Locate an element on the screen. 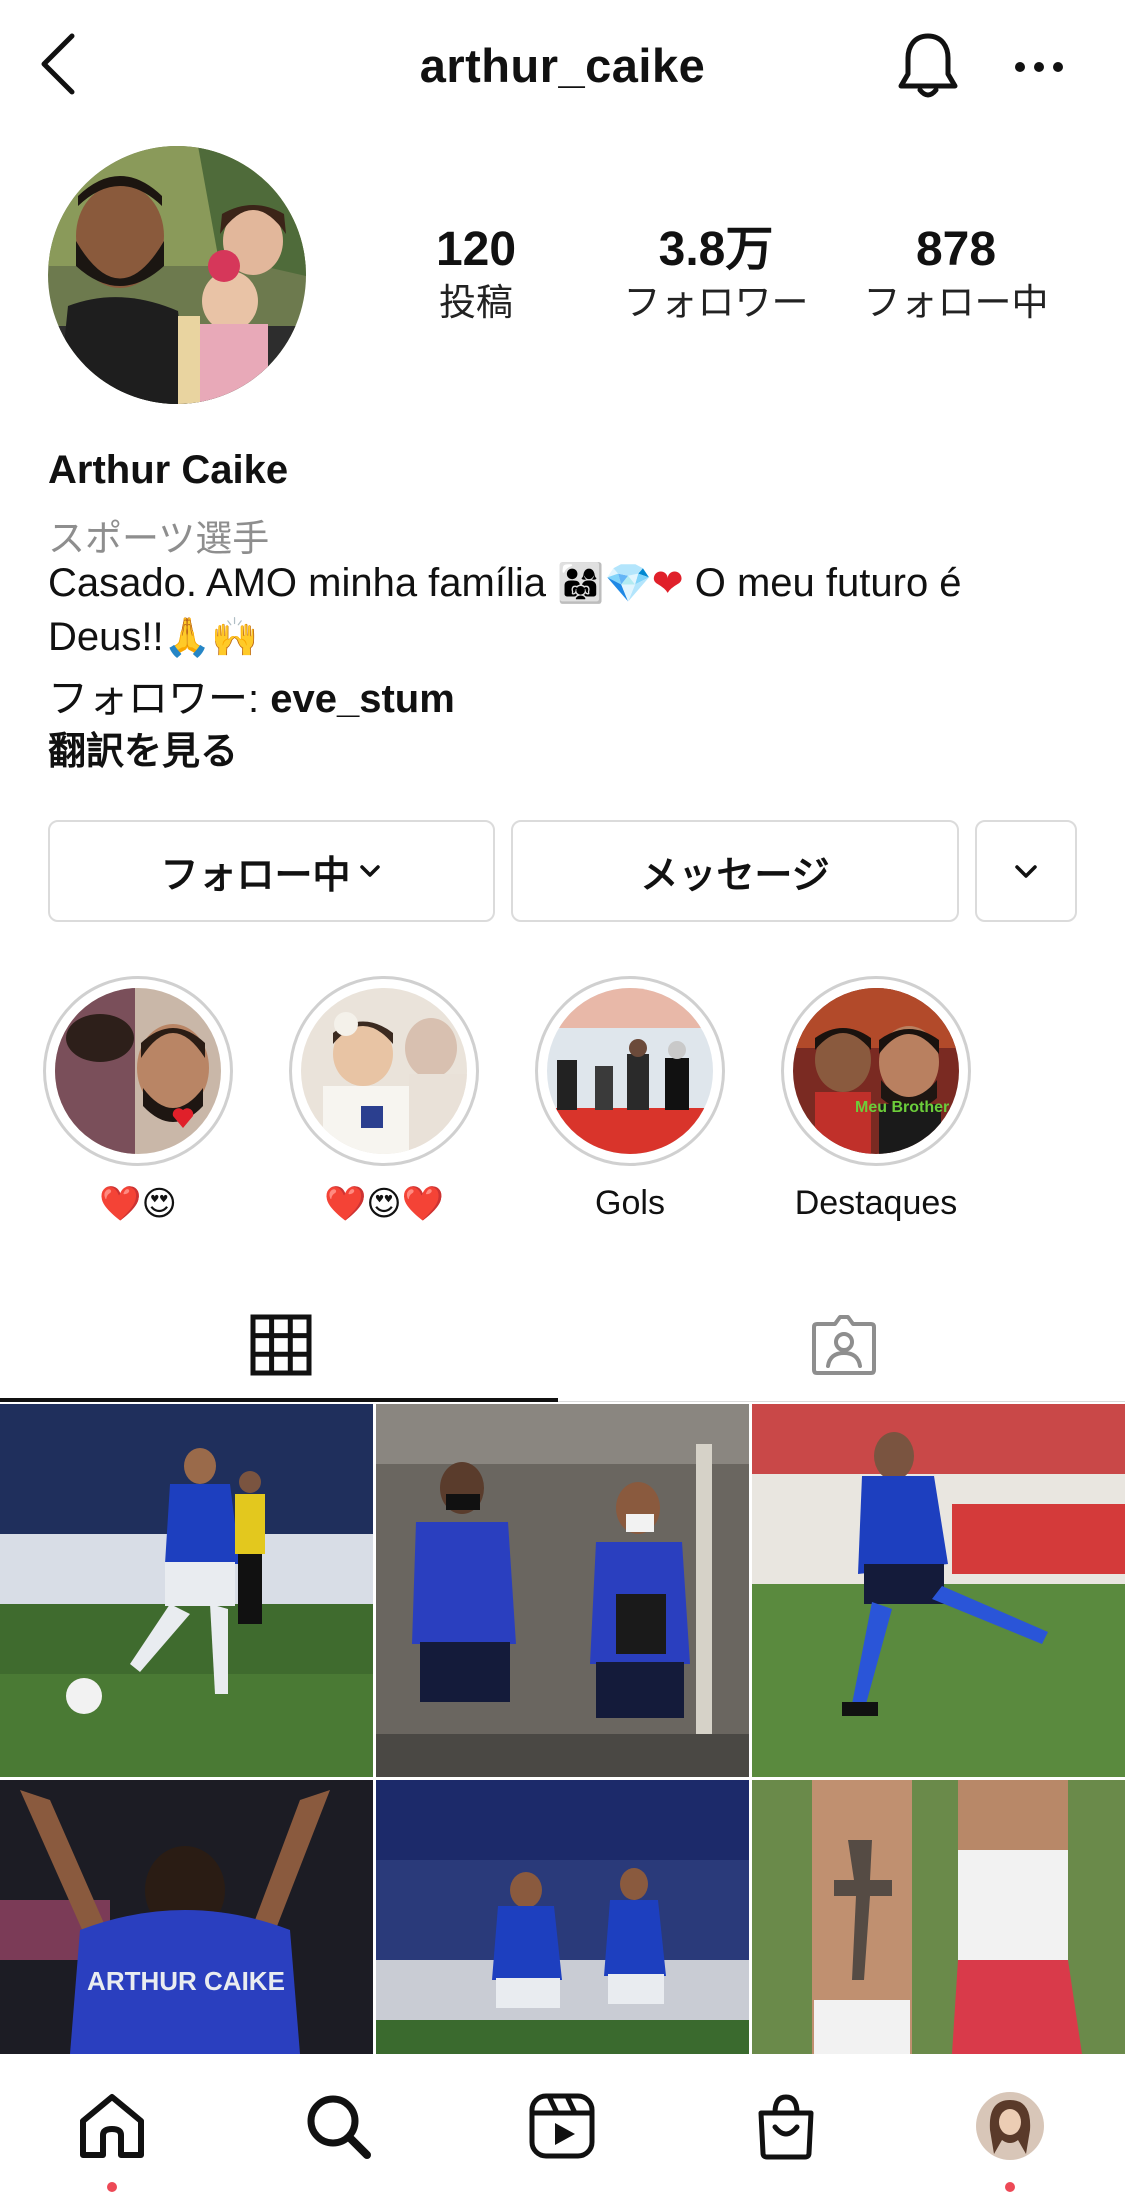  shop-bag-icon is located at coordinates (786, 2127).